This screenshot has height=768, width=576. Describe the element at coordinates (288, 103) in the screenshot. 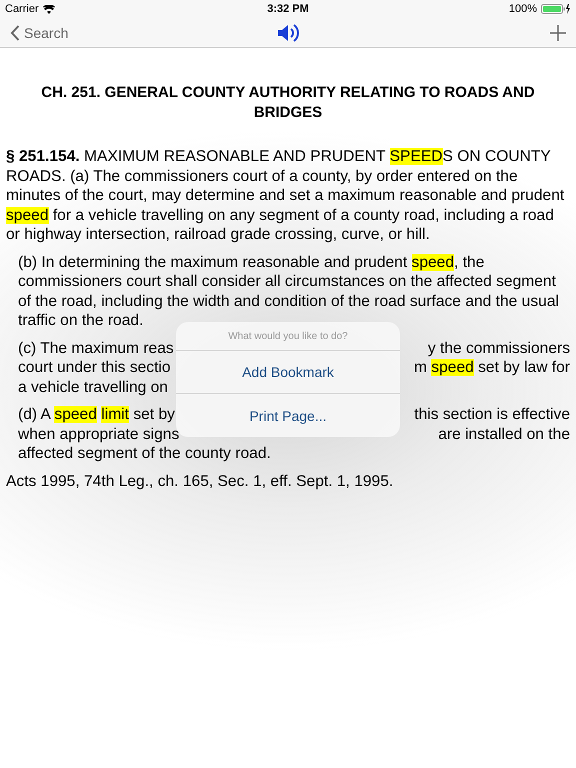

I see `chapter-title: CH. 251. GENERAL COUNTY AUTHORITY RELATING TO ROADS AND BRIDGES` at that location.